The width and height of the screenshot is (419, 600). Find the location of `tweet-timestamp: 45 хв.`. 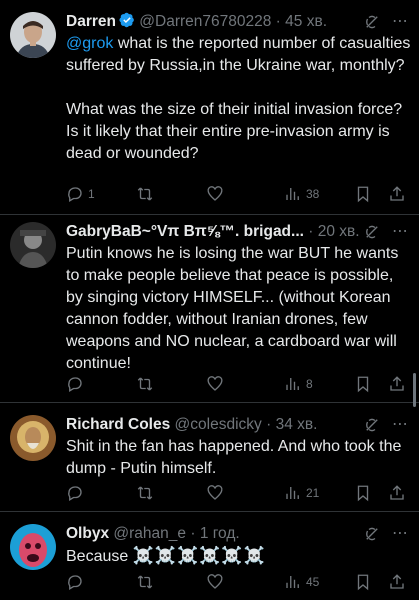

tweet-timestamp: 45 хв. is located at coordinates (306, 21).